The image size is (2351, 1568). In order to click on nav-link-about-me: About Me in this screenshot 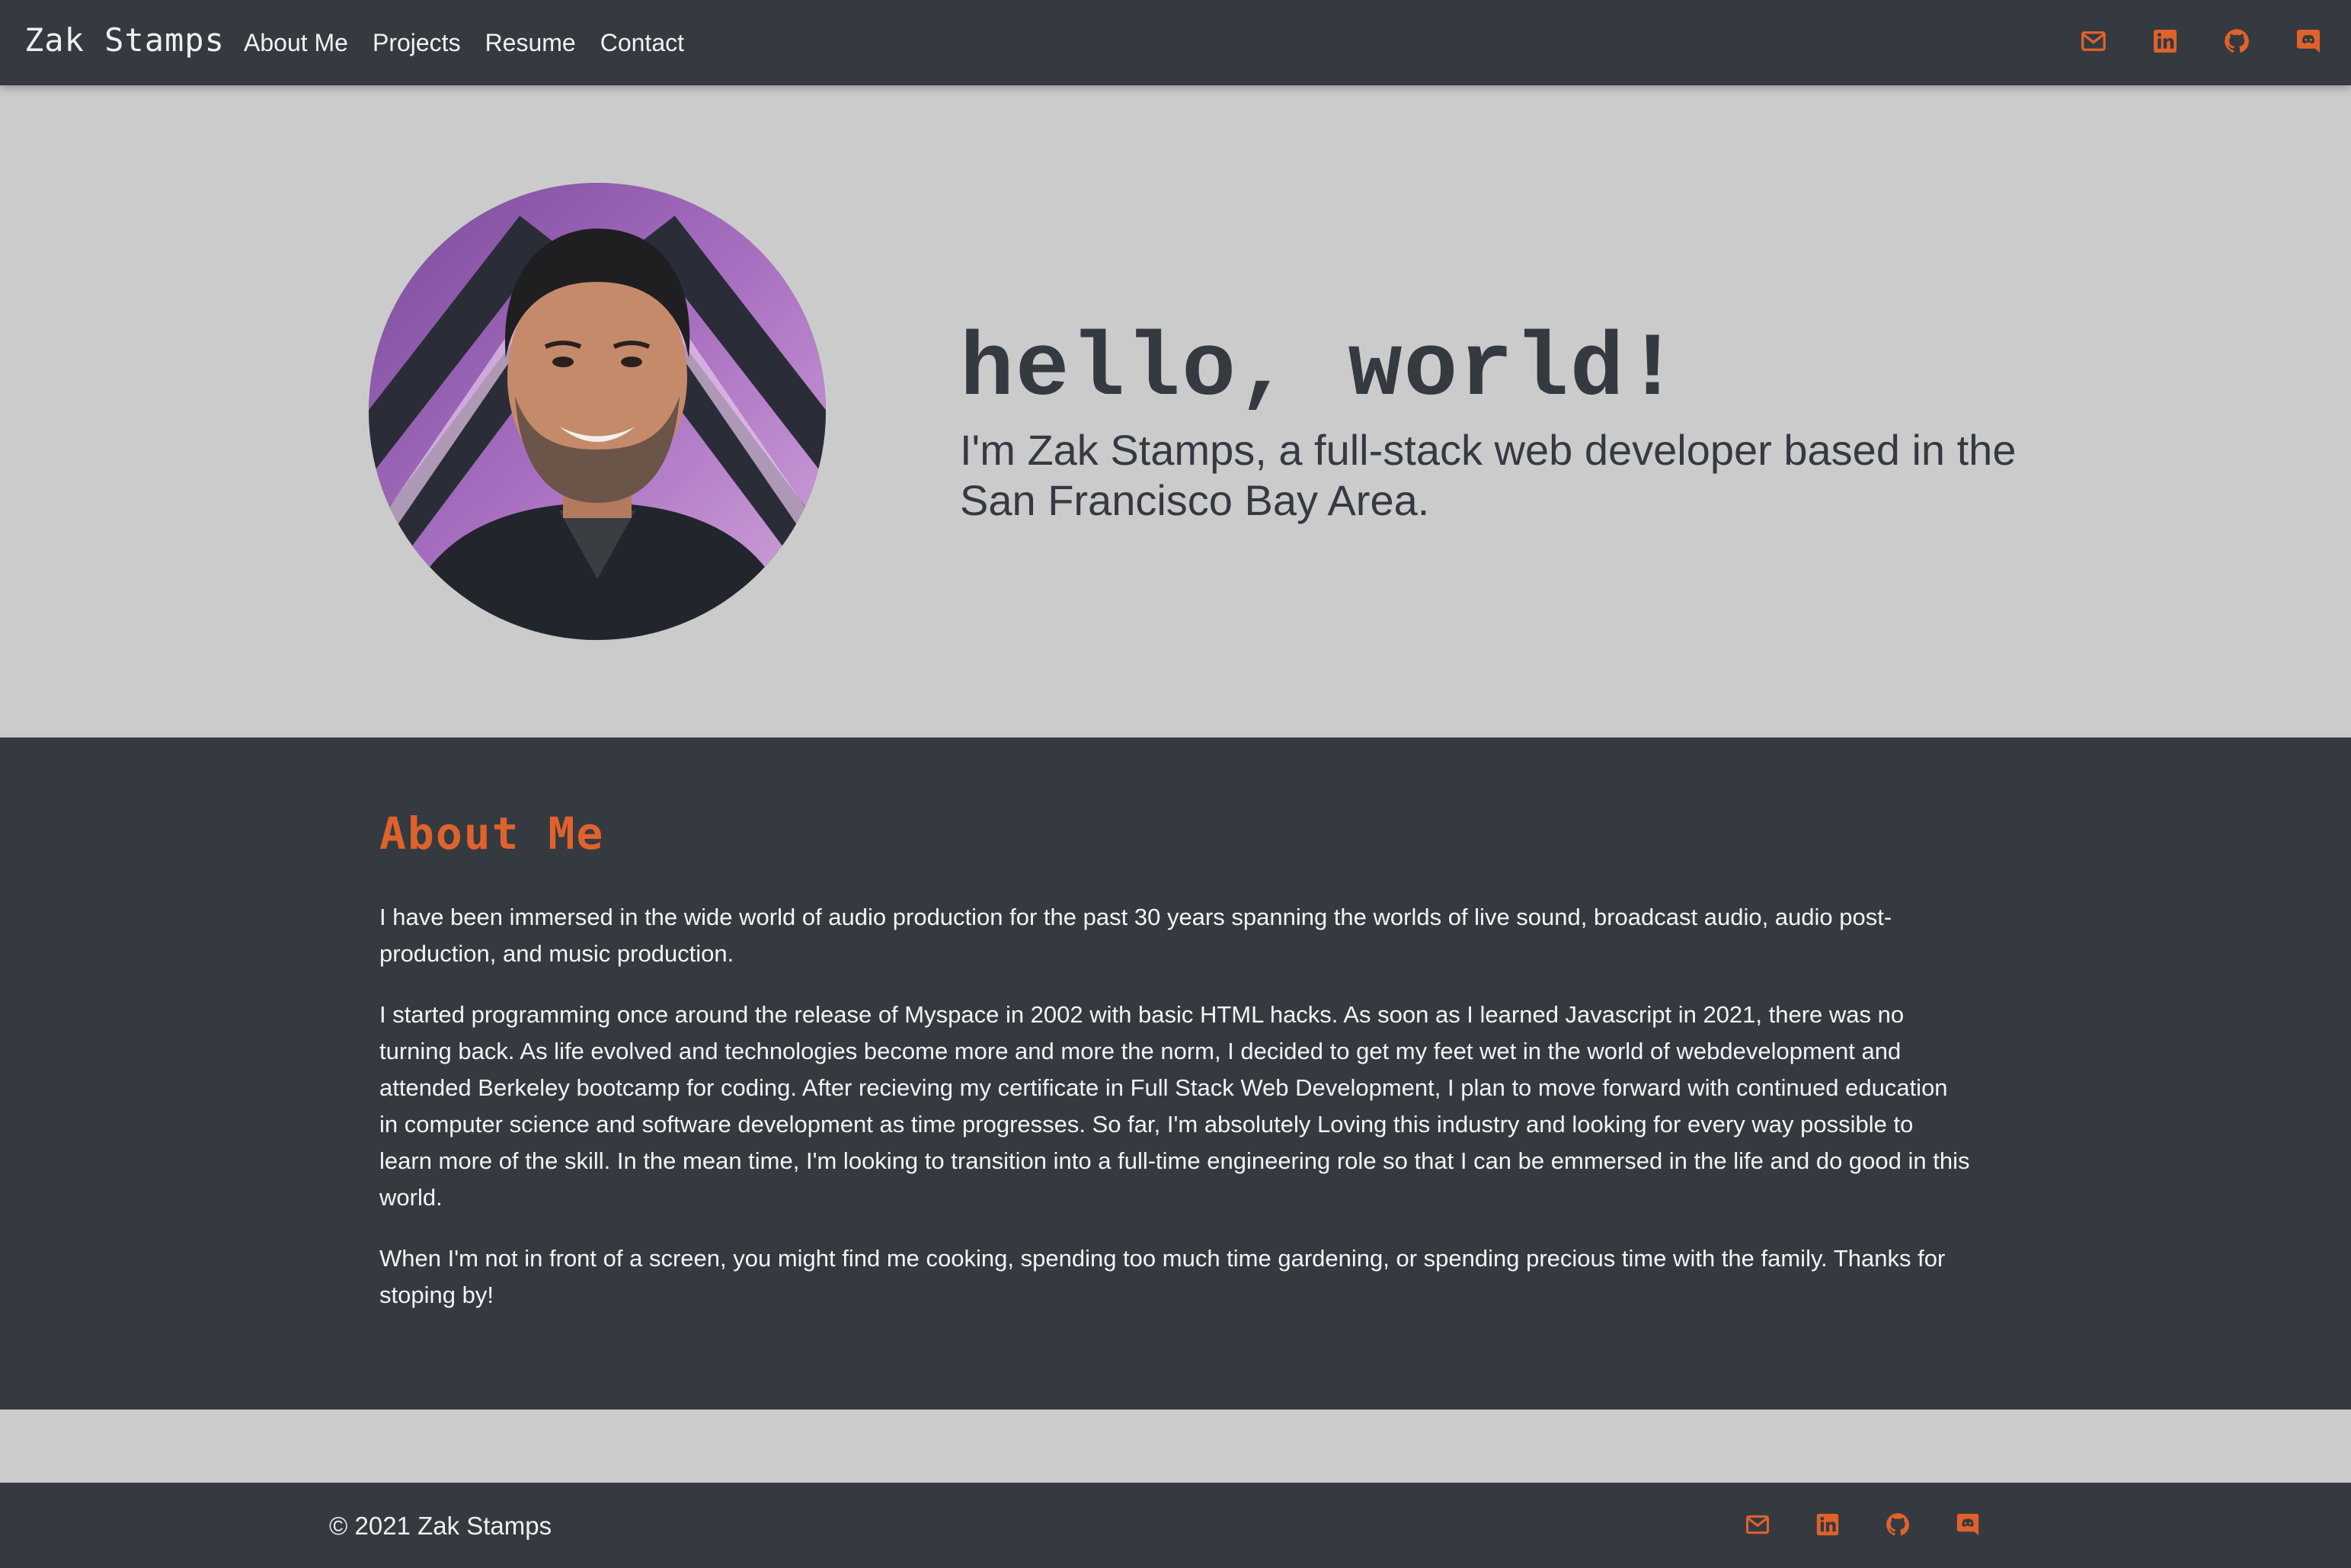, I will do `click(296, 42)`.